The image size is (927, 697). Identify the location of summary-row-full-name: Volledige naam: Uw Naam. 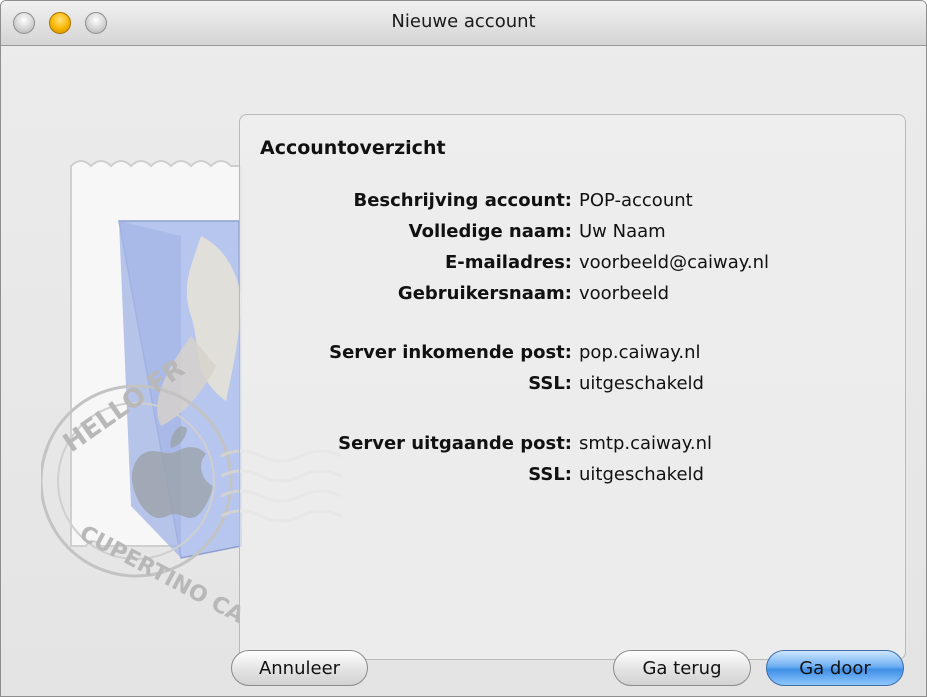
(572, 236).